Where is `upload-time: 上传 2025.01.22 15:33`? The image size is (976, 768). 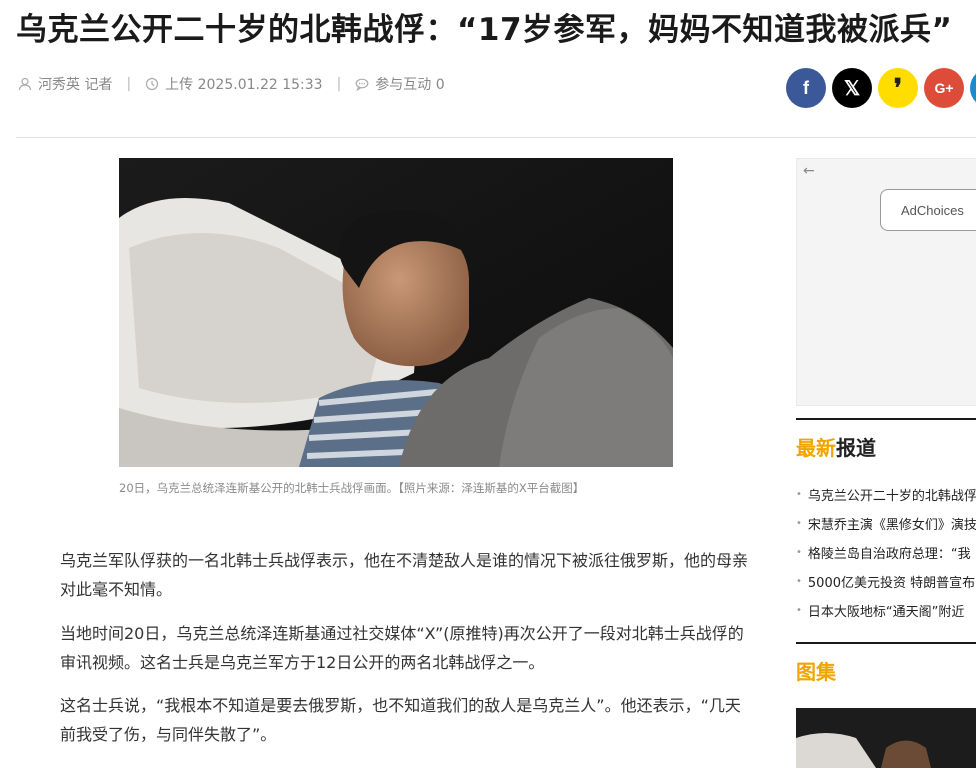
upload-time: 上传 2025.01.22 15:33 is located at coordinates (234, 84).